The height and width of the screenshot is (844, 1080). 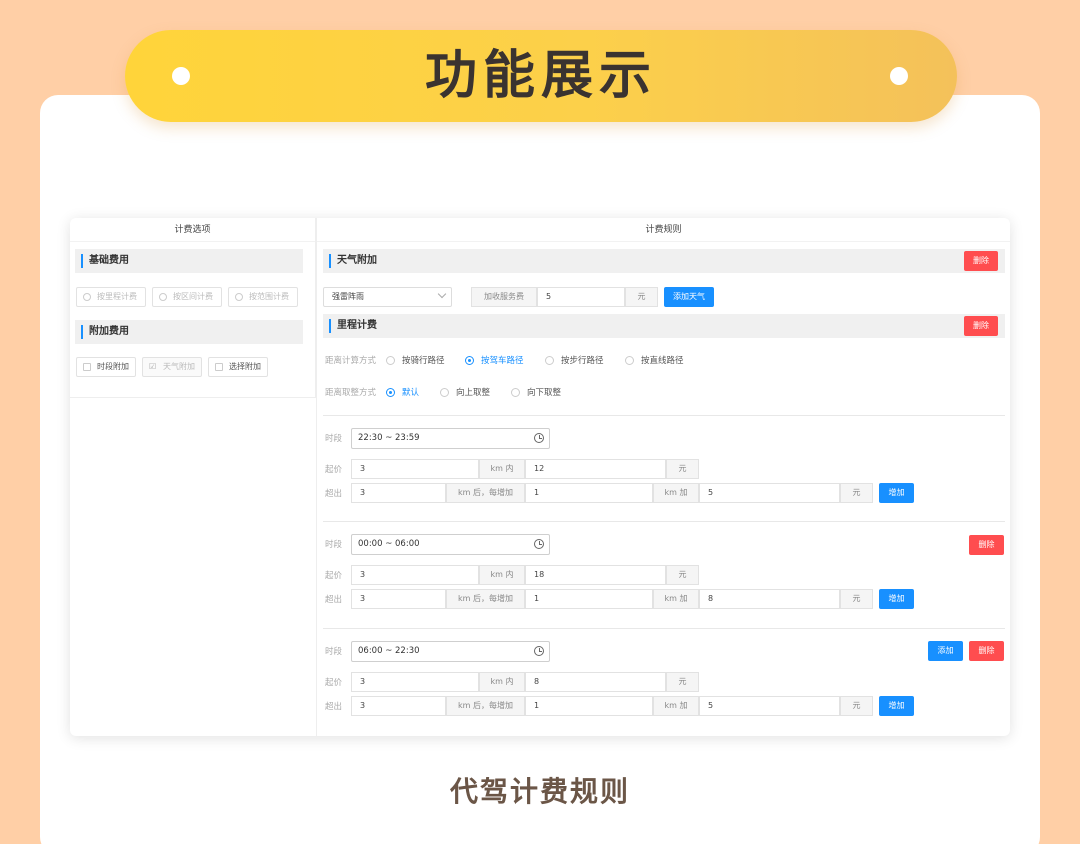 What do you see at coordinates (450, 544) in the screenshot?
I see `time-range-picker: 00:00 ~ 06:00` at bounding box center [450, 544].